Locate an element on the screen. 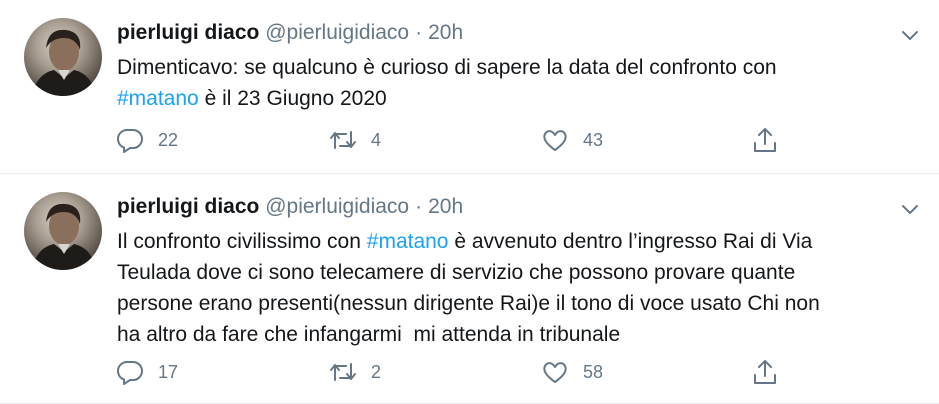 The width and height of the screenshot is (939, 404). like-count: 43 is located at coordinates (593, 140).